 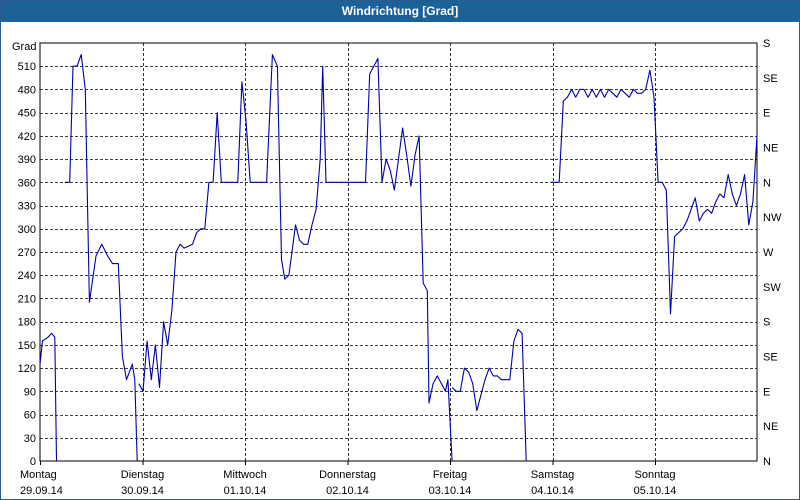 I want to click on y-tick-label: 210, so click(x=27, y=299).